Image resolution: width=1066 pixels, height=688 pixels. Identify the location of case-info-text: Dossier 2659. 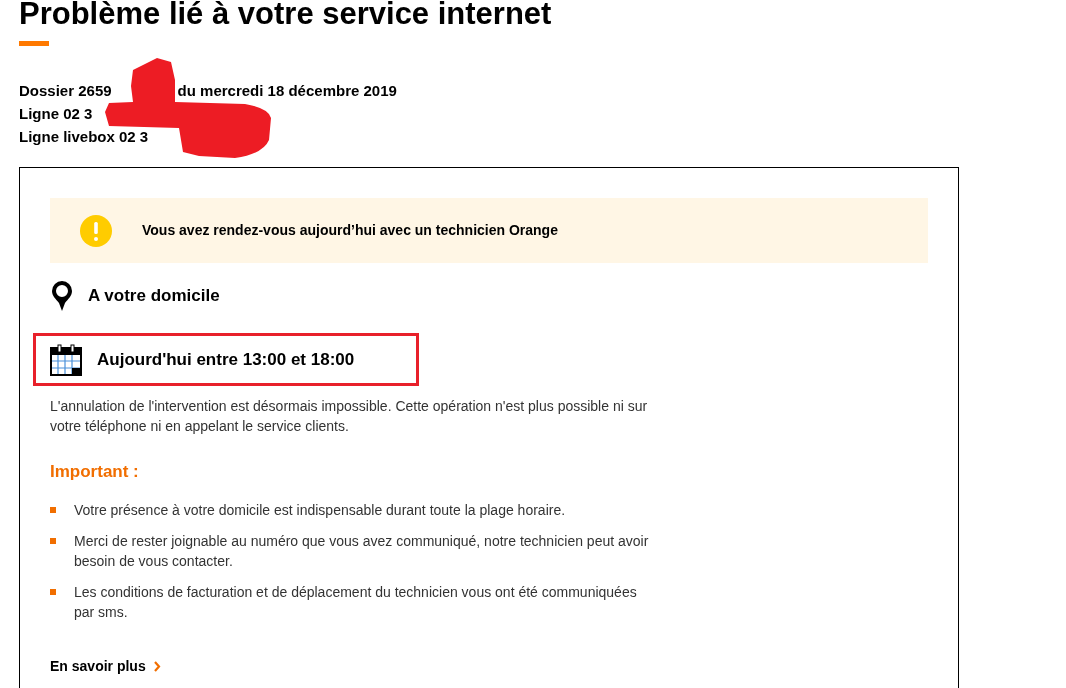
(65, 91).